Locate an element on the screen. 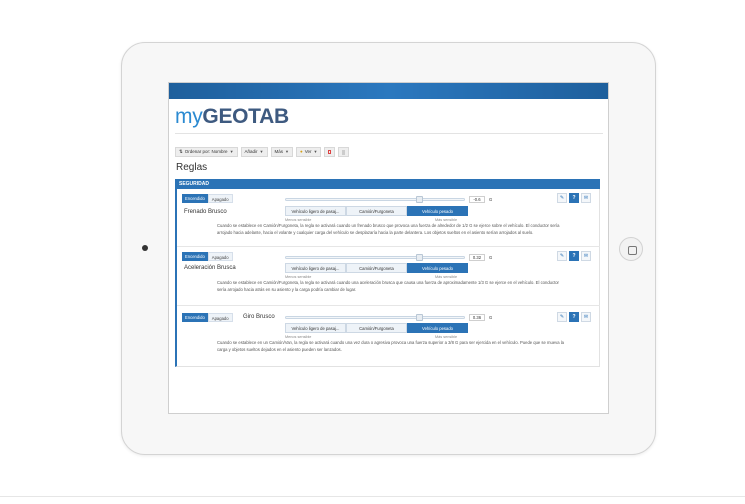  more-label: Más is located at coordinates (279, 151).